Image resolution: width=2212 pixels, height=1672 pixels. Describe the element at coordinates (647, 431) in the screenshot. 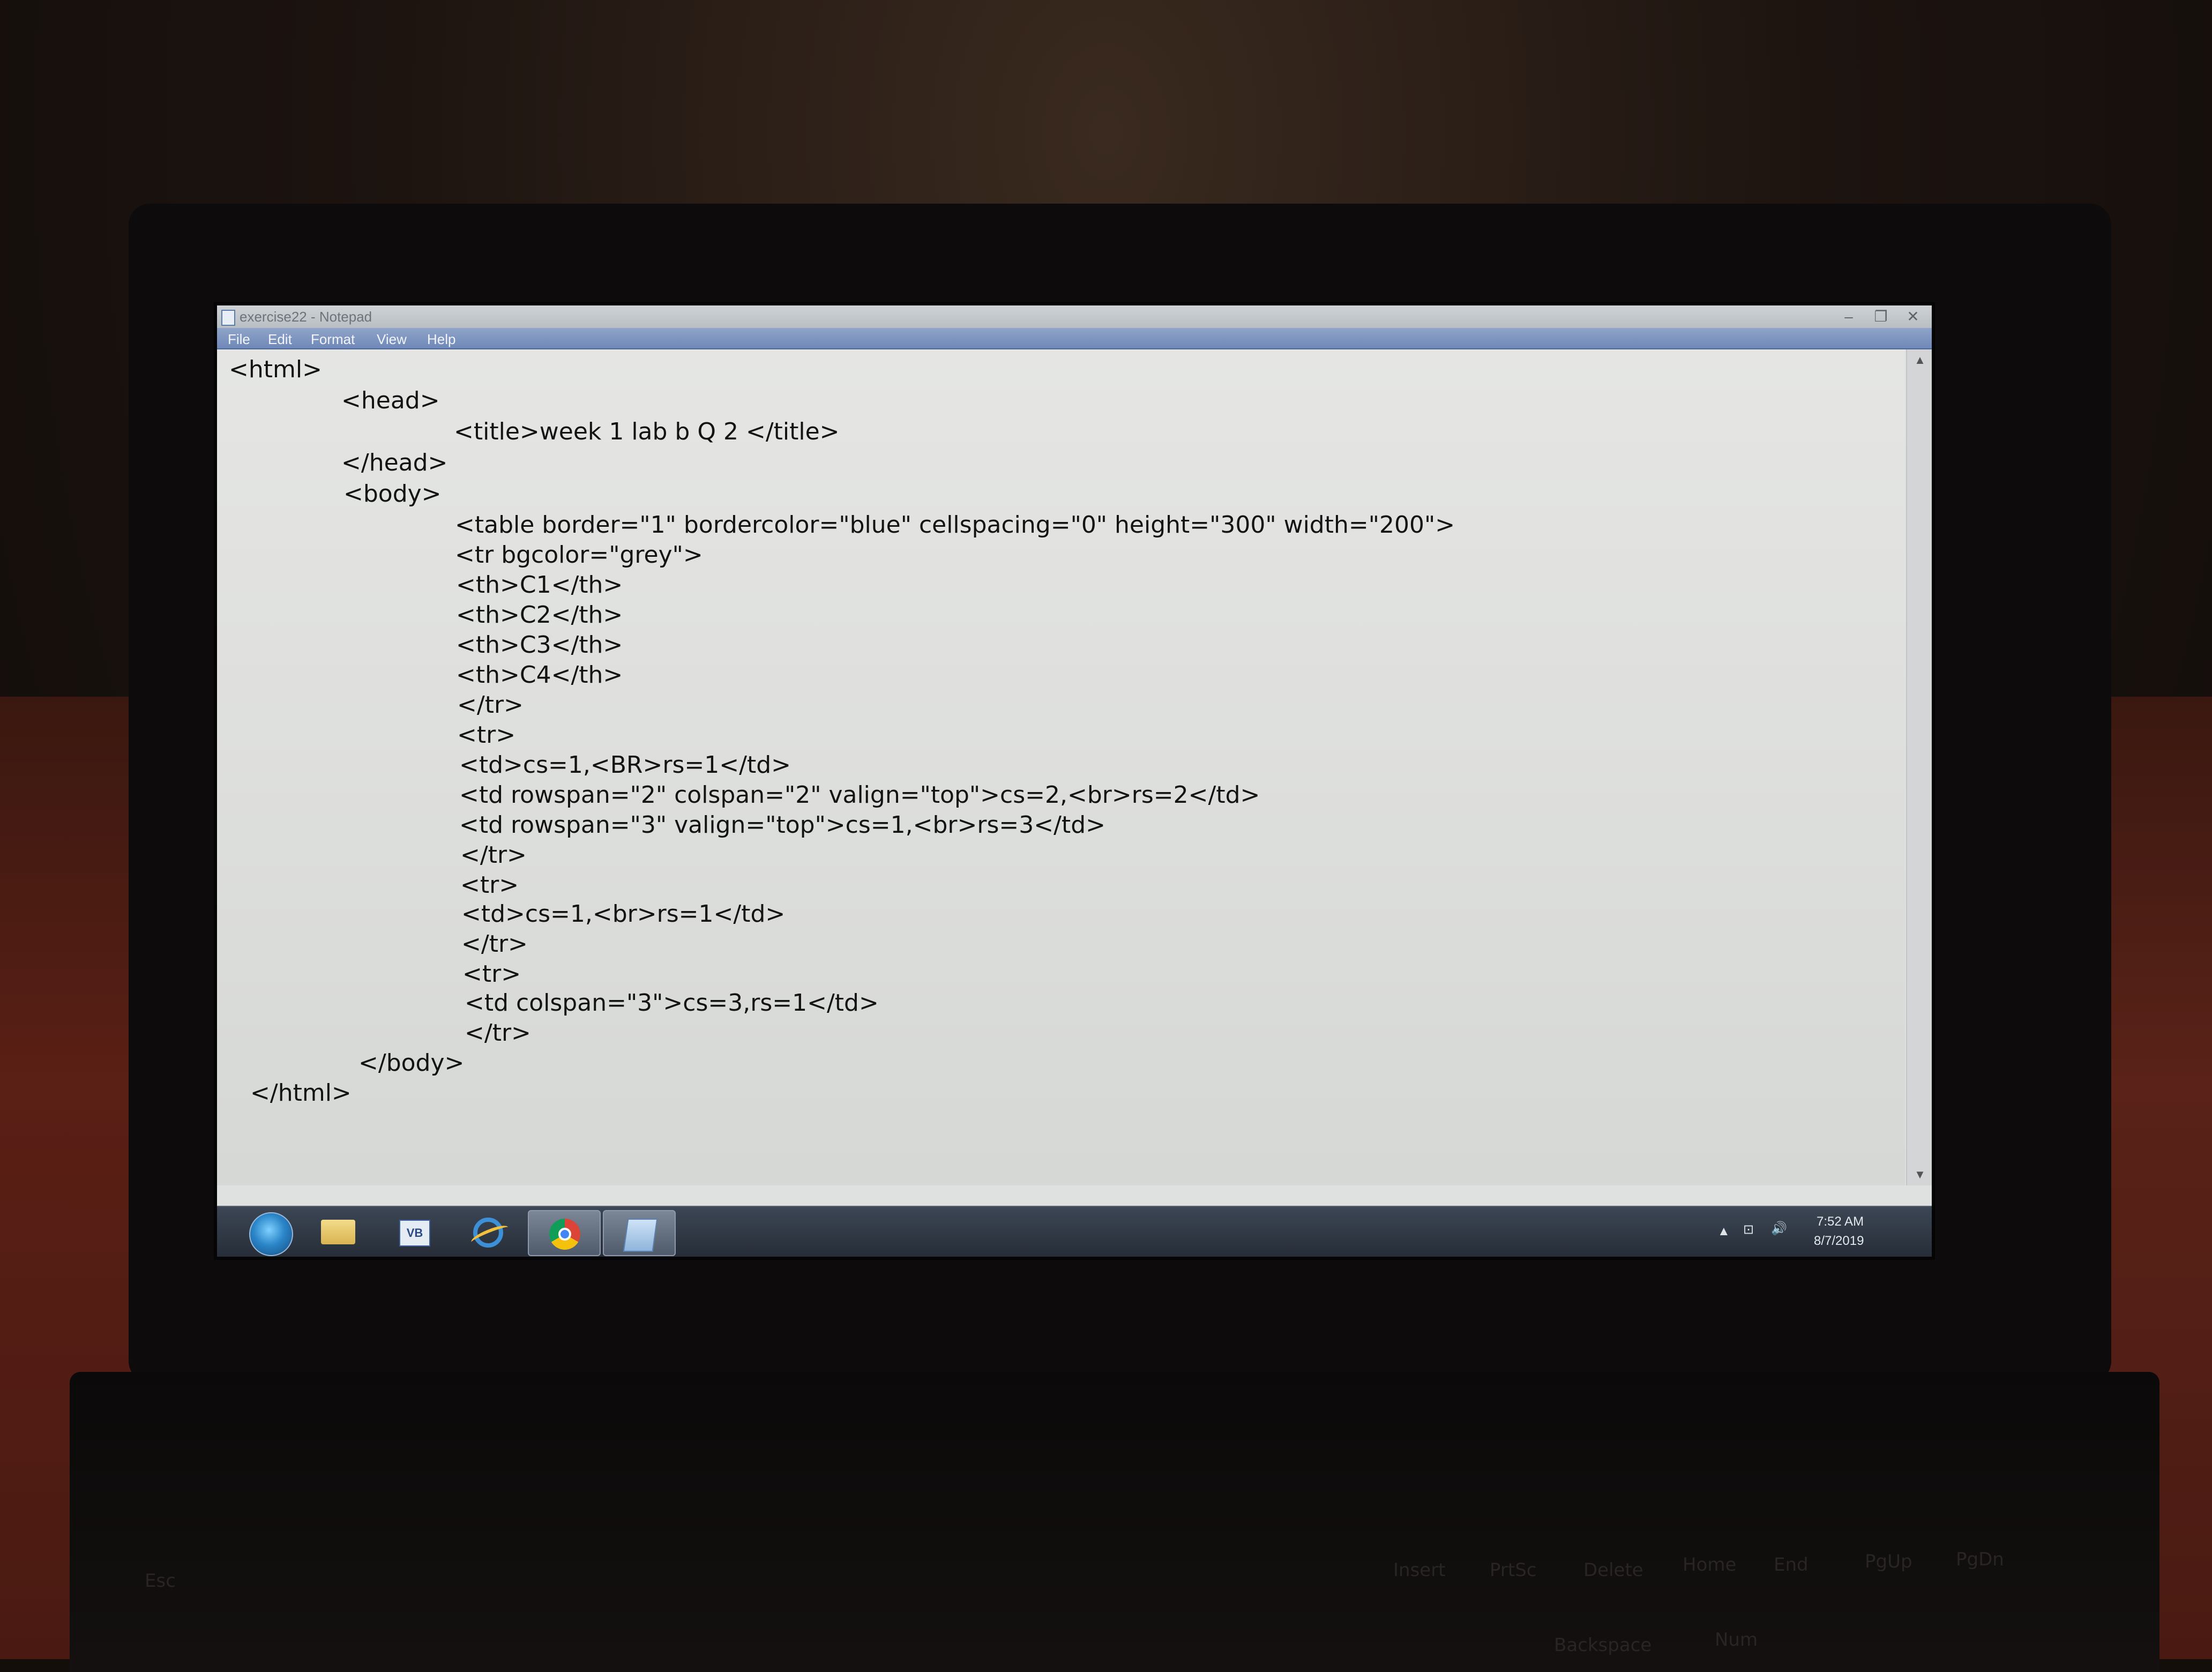

I see `code-line: <title>week 1 lab b Q 2 </title>` at that location.